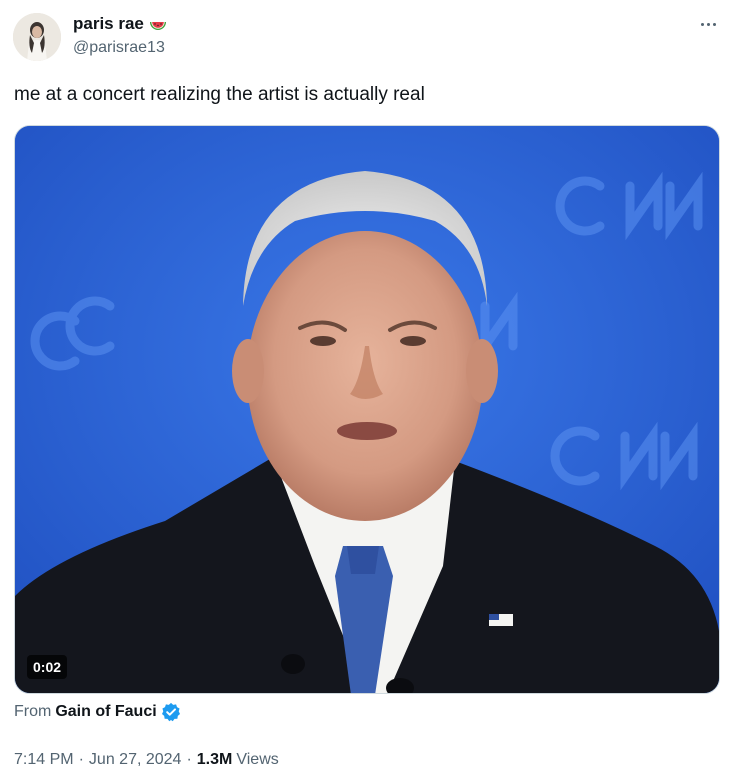  What do you see at coordinates (215, 760) in the screenshot?
I see `views-count: 1.3M` at bounding box center [215, 760].